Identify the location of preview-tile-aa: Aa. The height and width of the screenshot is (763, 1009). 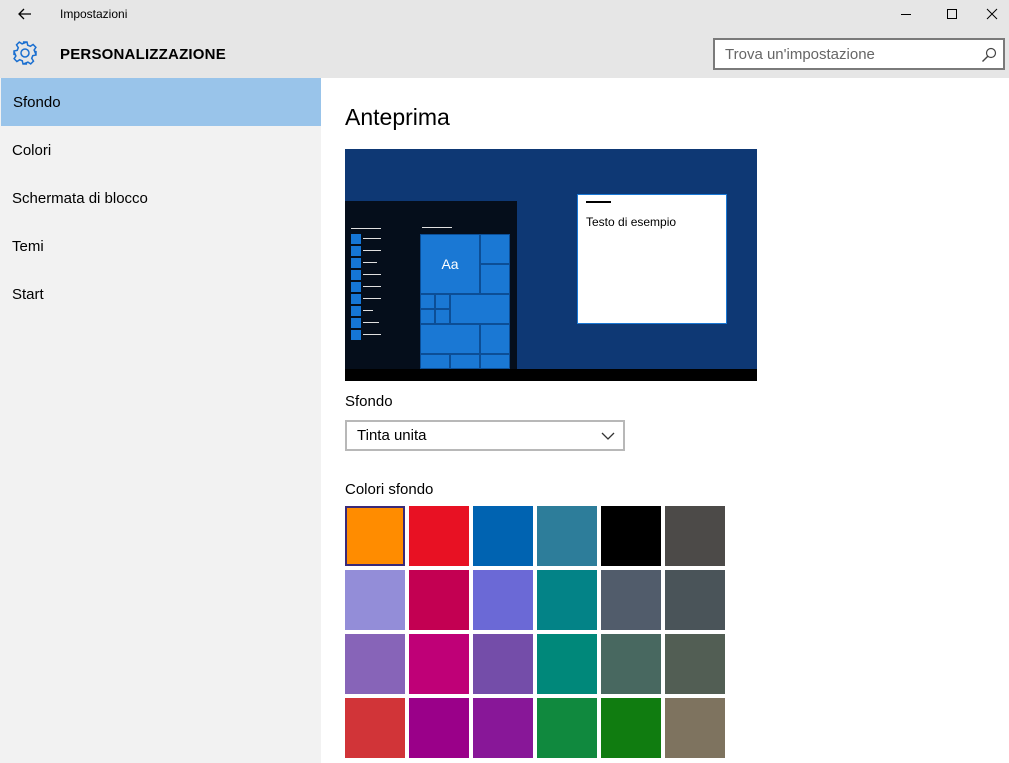
(450, 264).